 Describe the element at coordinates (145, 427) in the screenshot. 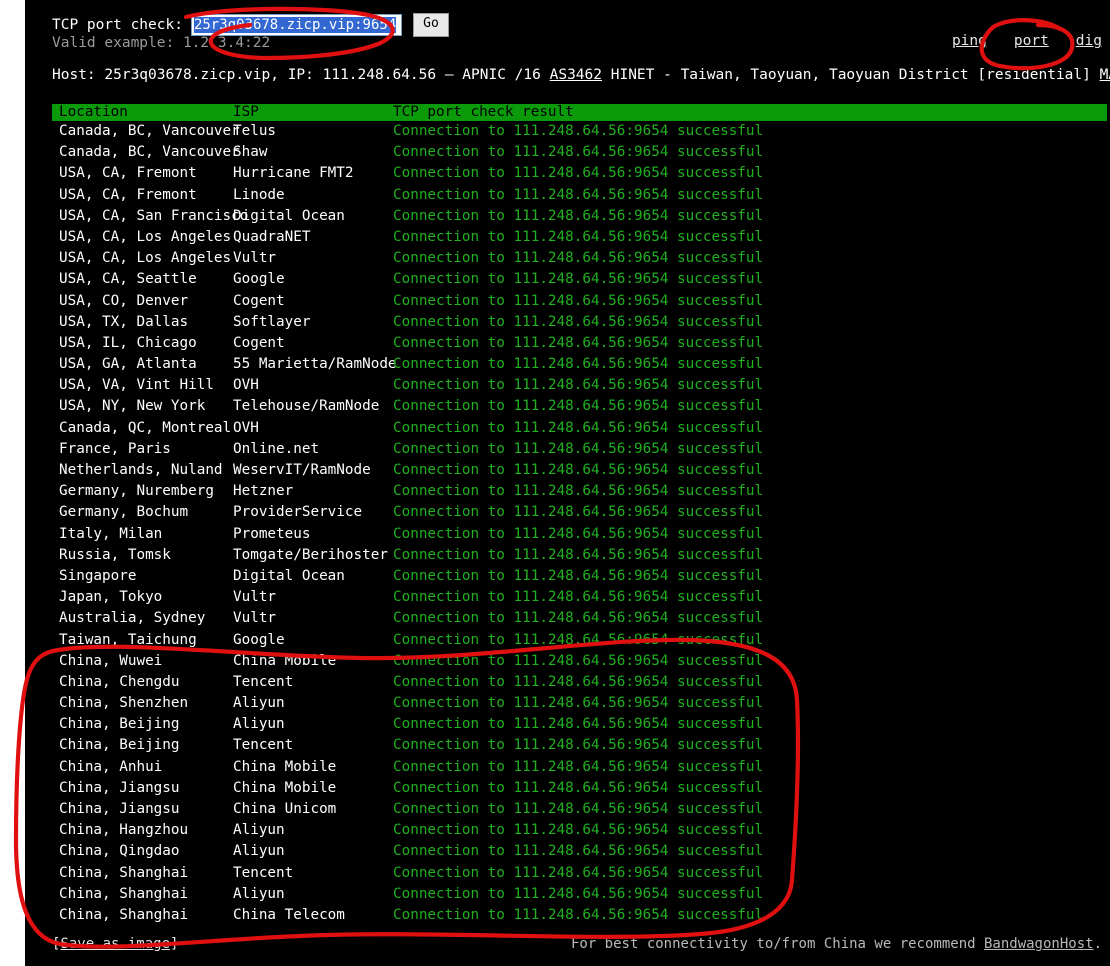

I see `cell-location: Canada, QC, Montreal` at that location.